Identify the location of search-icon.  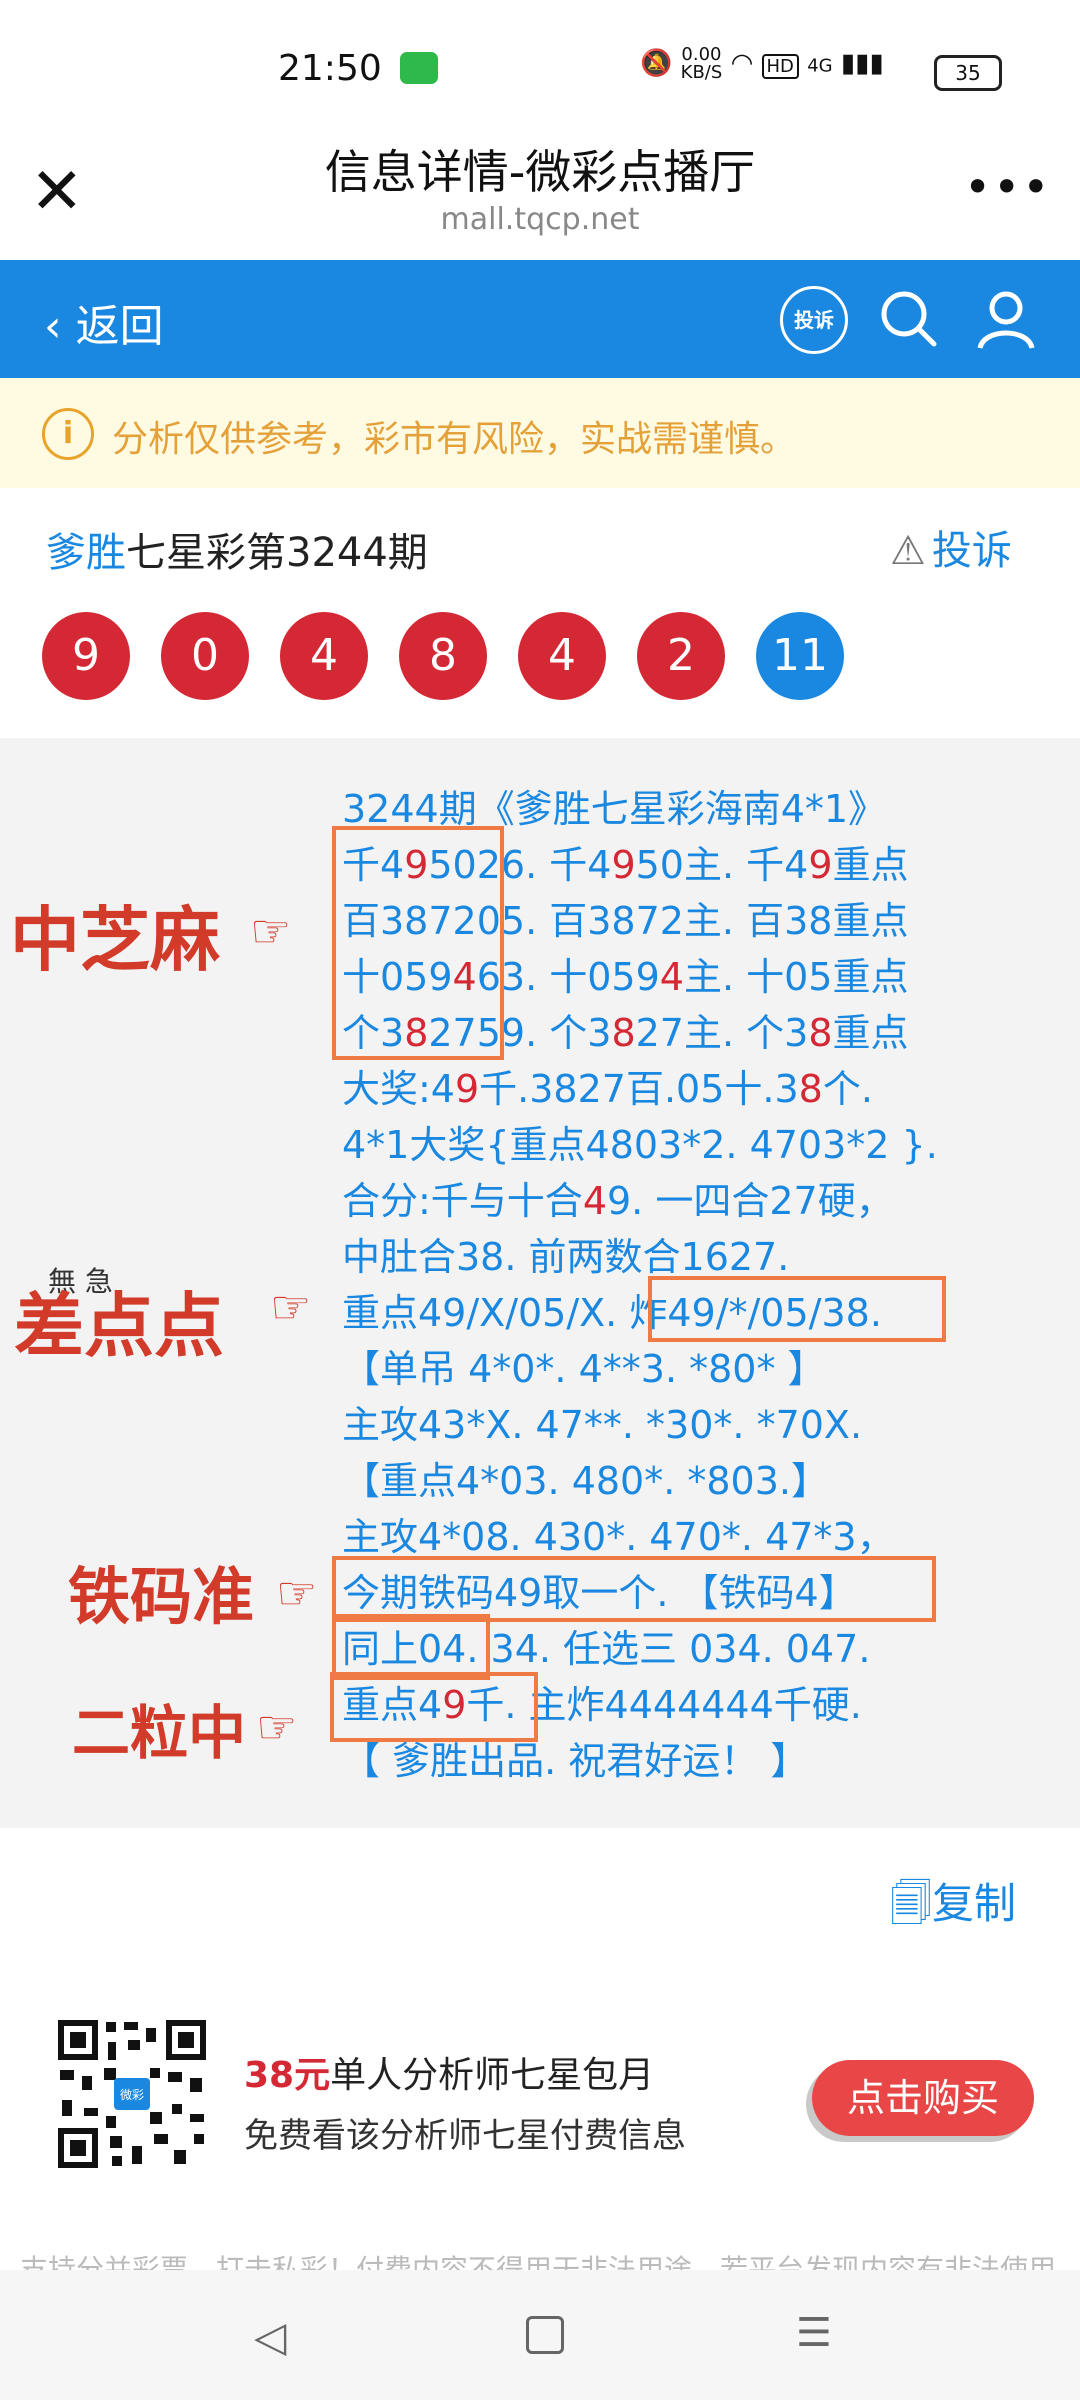
(908, 318).